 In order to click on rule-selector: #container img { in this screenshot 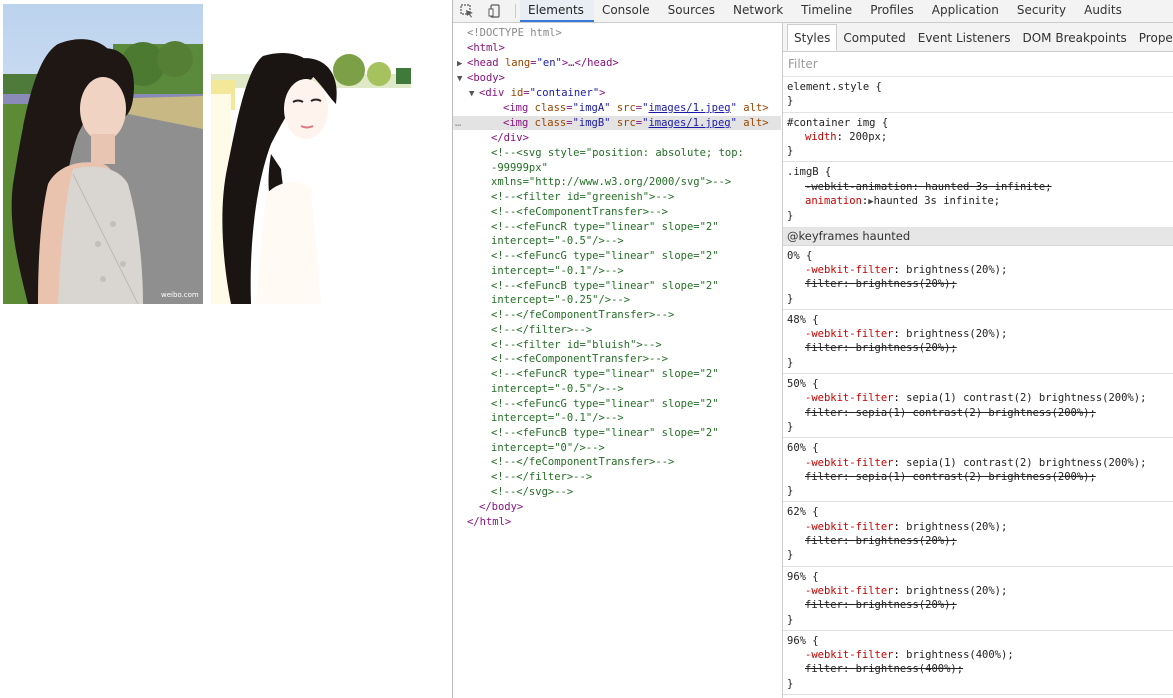, I will do `click(838, 122)`.